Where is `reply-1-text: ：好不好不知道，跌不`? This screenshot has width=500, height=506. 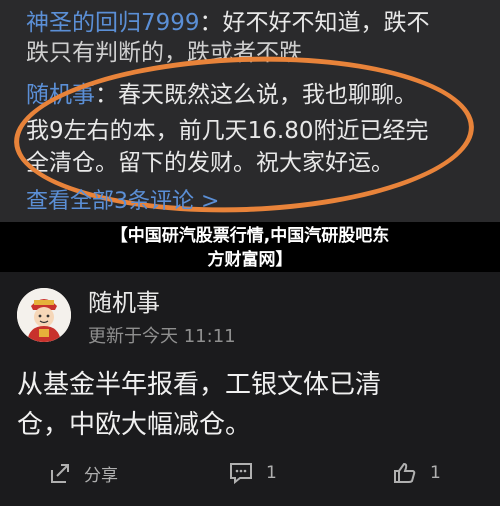 reply-1-text: ：好不好不知道，跌不 is located at coordinates (314, 23).